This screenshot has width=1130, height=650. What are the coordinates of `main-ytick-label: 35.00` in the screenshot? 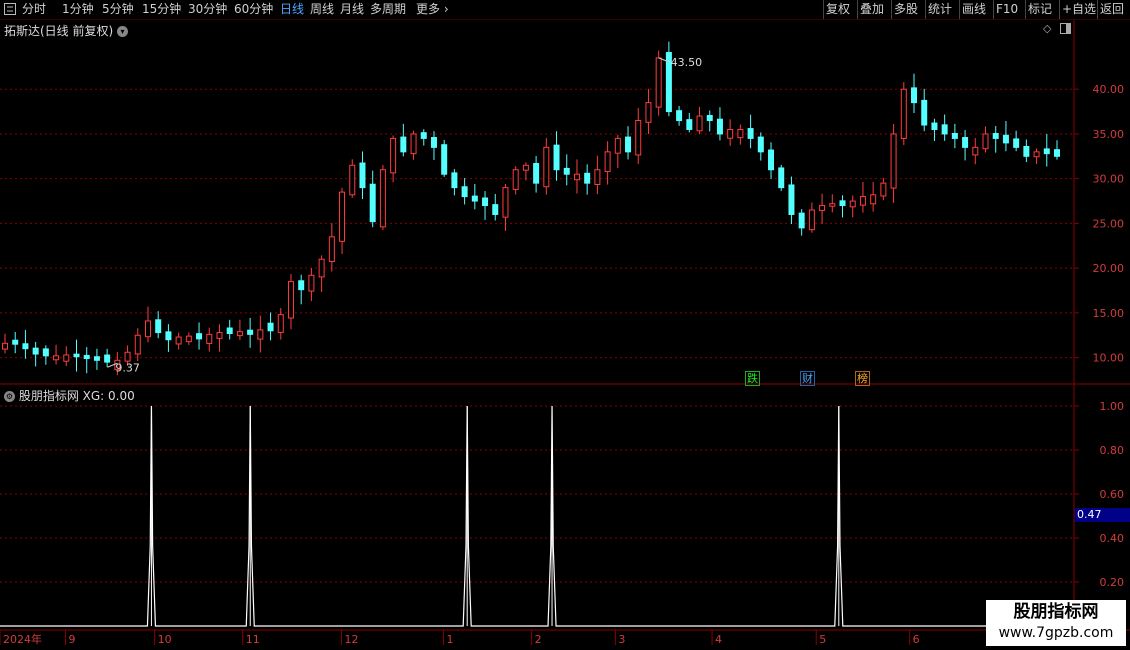 It's located at (1109, 134).